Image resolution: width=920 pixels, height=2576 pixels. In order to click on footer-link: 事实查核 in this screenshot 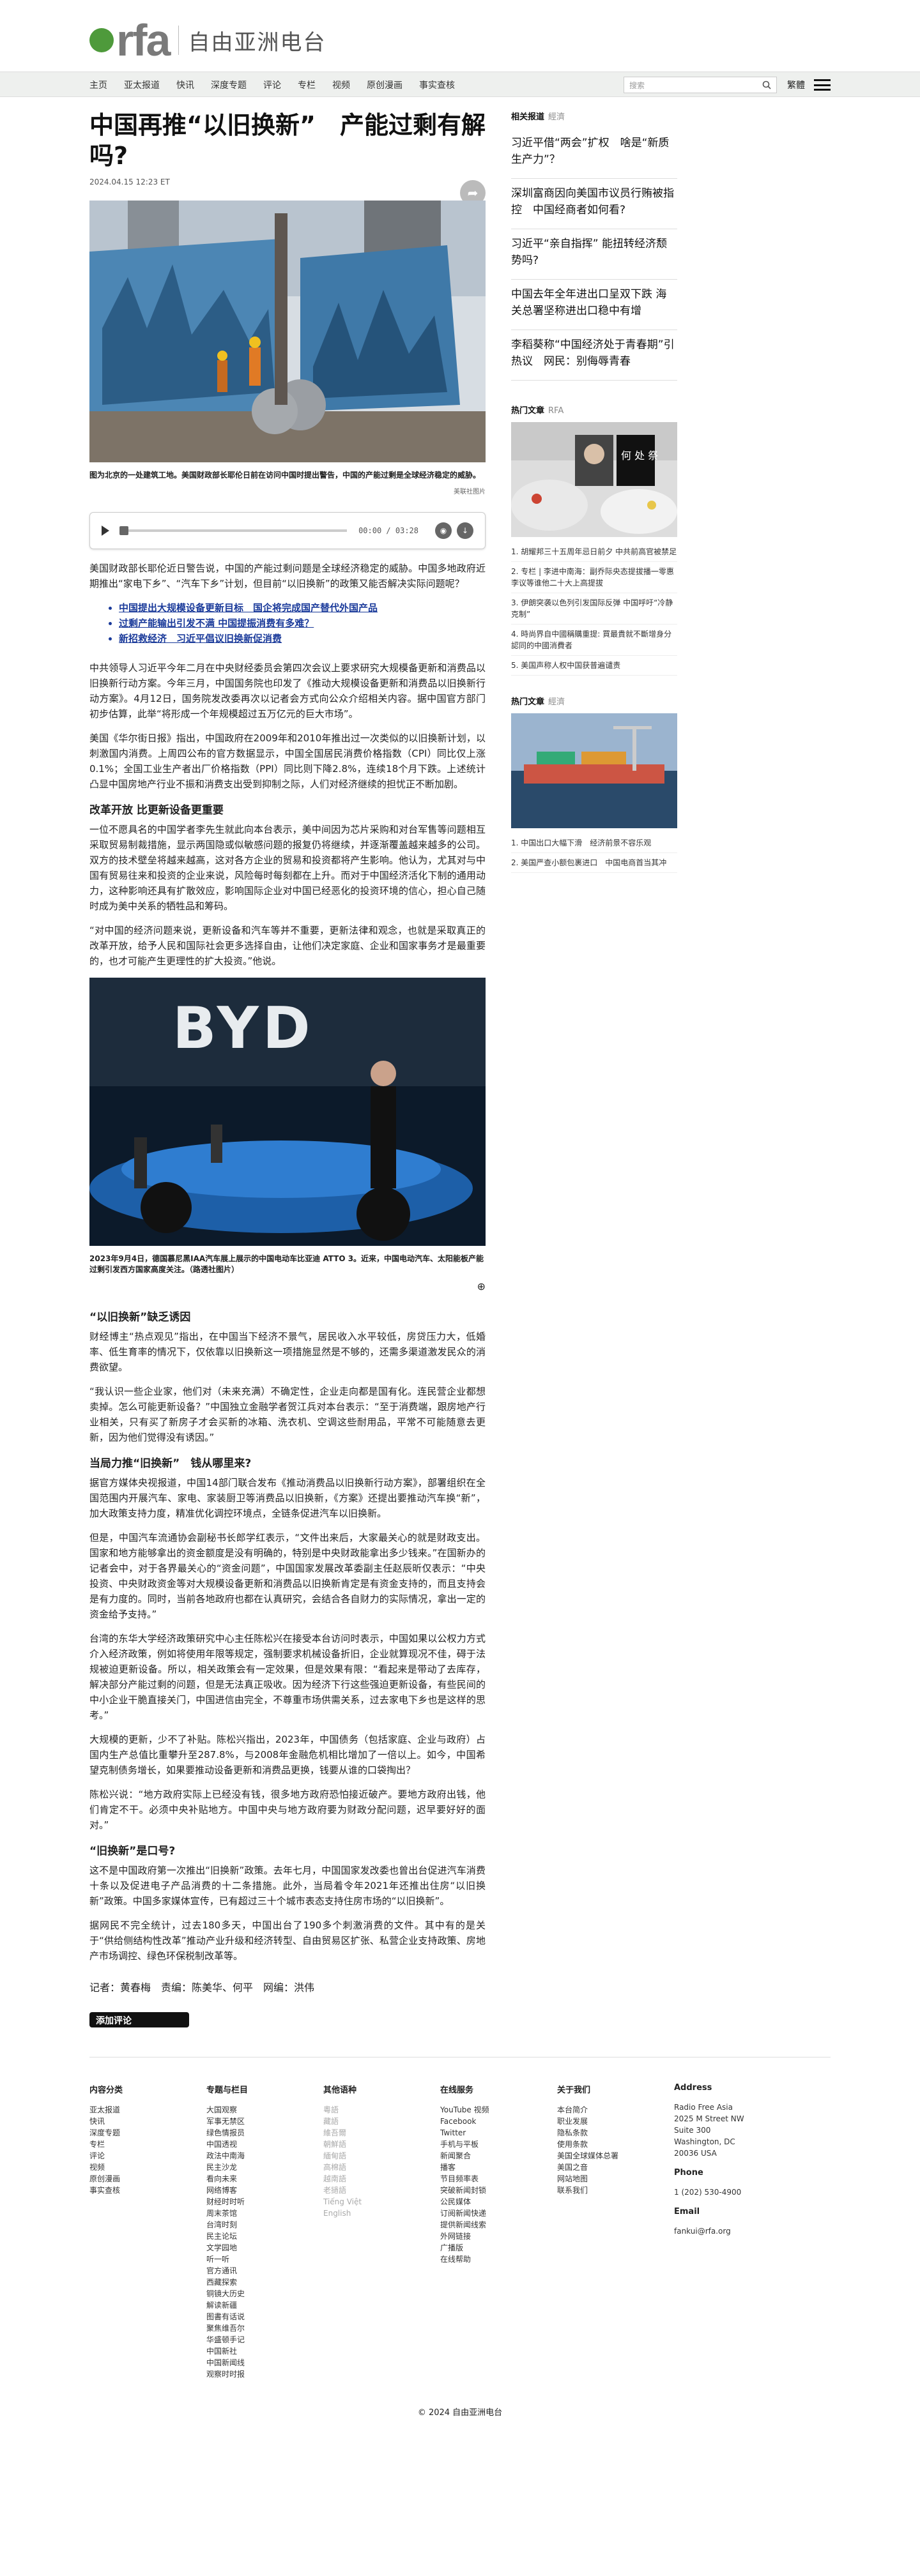, I will do `click(147, 2190)`.